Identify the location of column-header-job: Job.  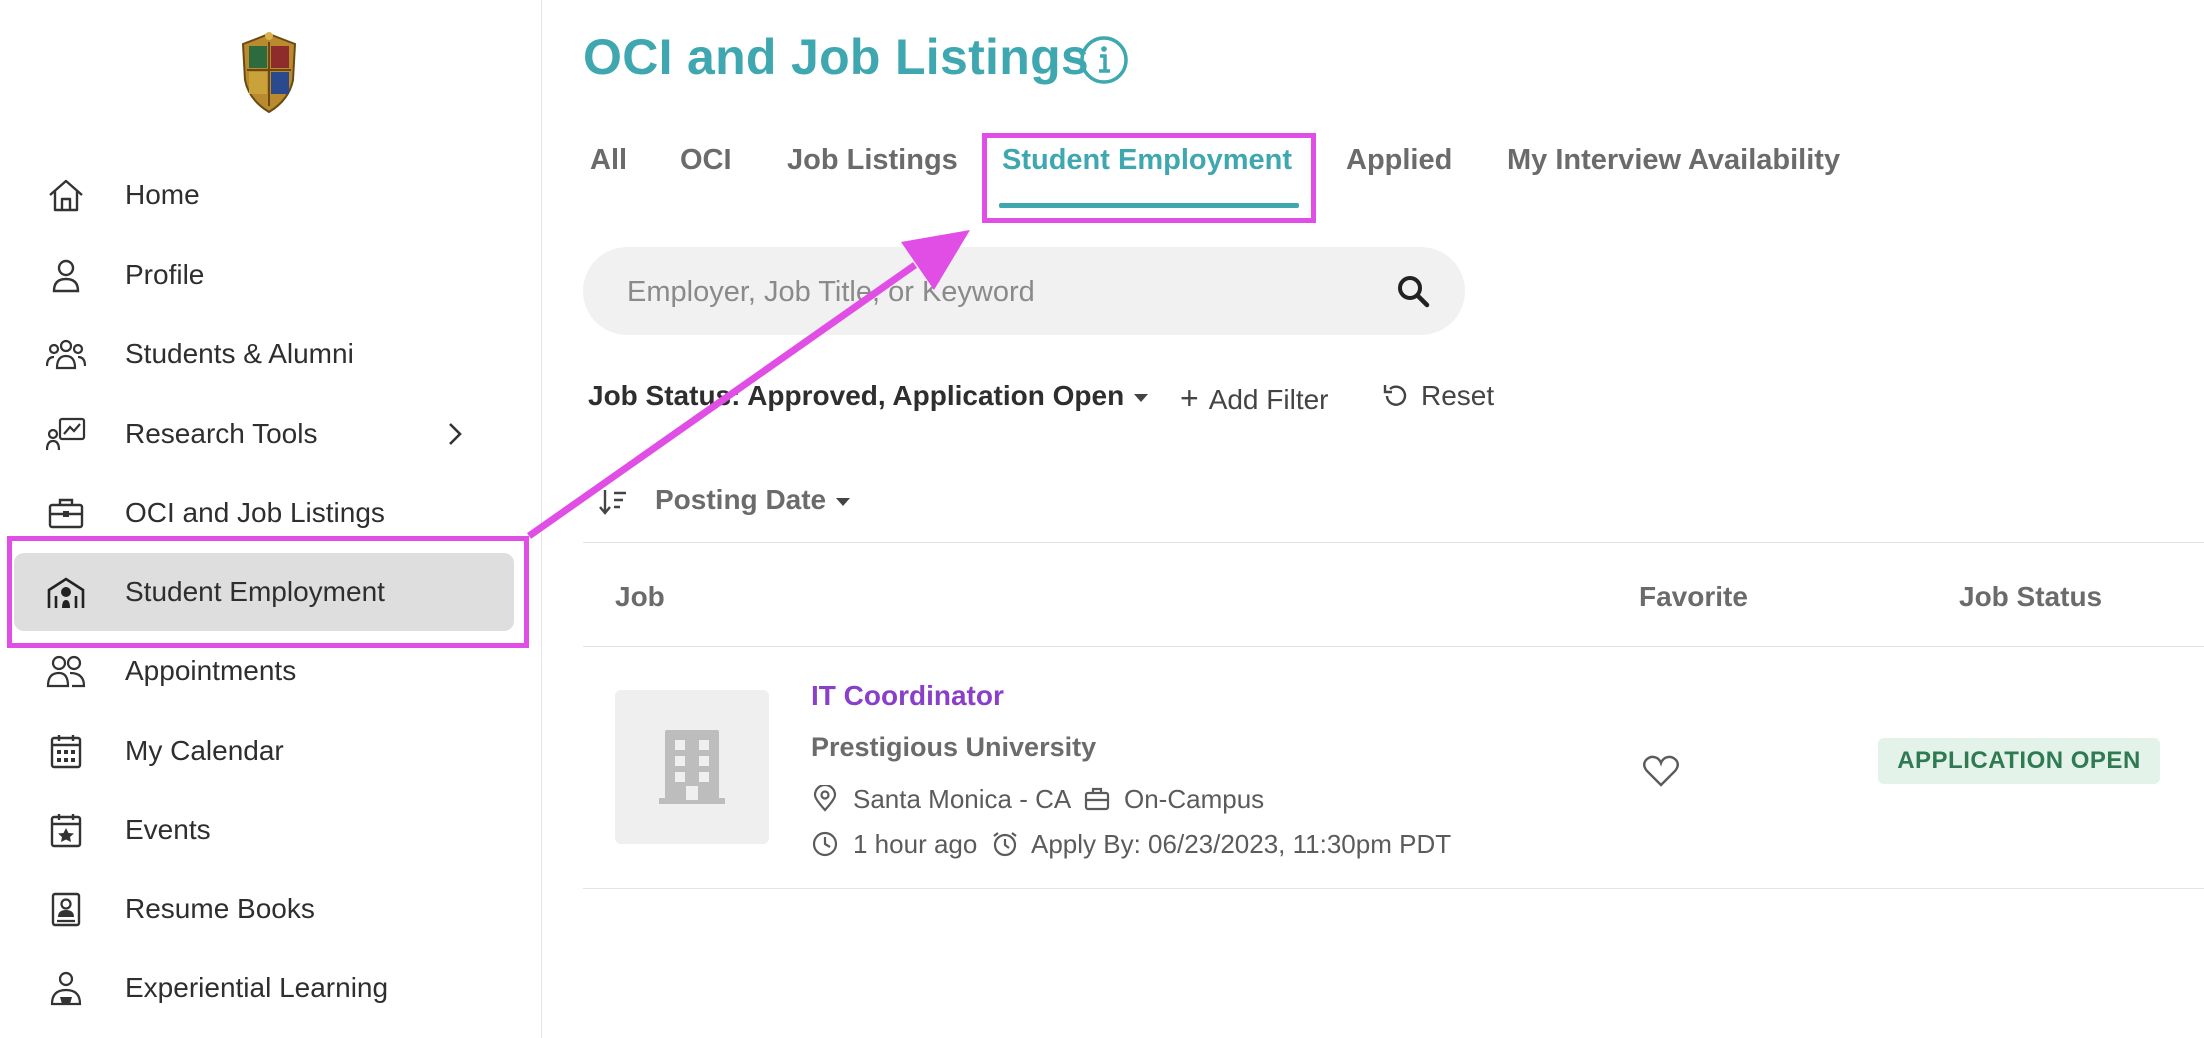
(640, 597).